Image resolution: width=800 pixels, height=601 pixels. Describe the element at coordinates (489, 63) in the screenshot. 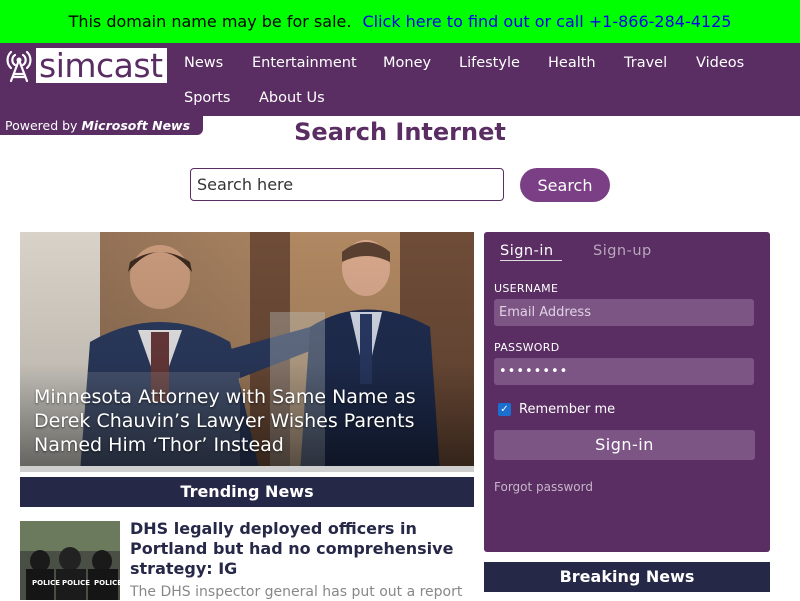

I see `nav-lifestyle: Lifestyle` at that location.